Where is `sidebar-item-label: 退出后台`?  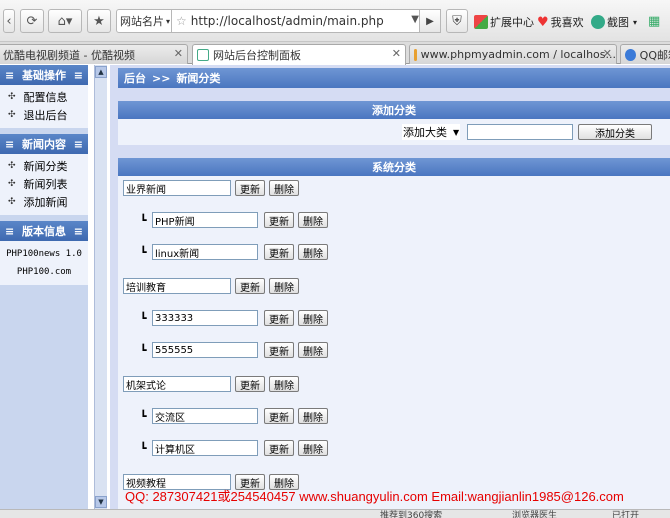
sidebar-item-label: 退出后台 is located at coordinates (45, 115).